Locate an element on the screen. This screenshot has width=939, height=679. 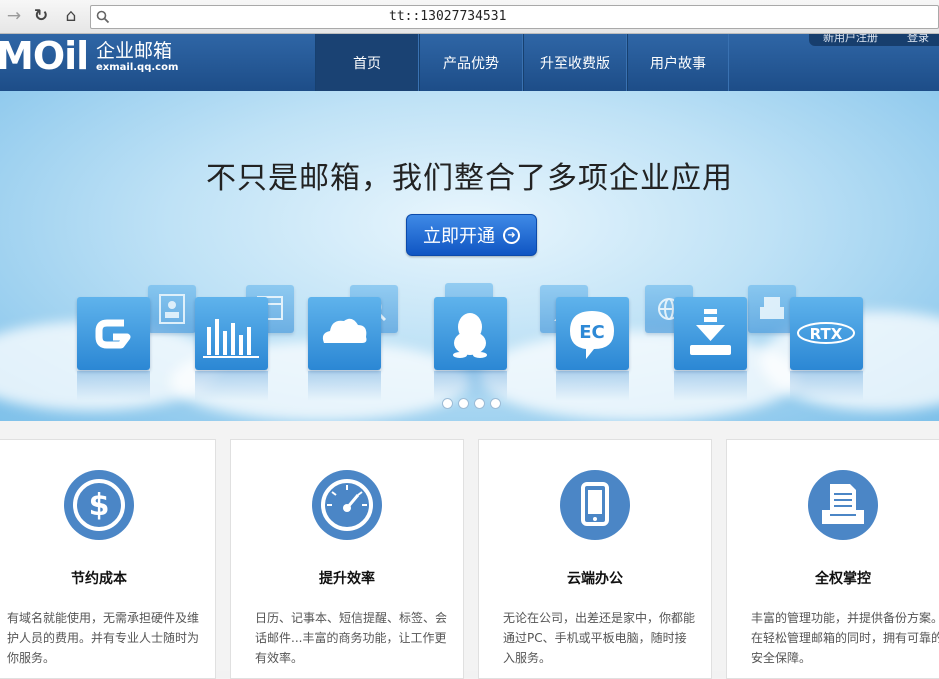
arrow-right-icon: ➜ is located at coordinates (511, 235).